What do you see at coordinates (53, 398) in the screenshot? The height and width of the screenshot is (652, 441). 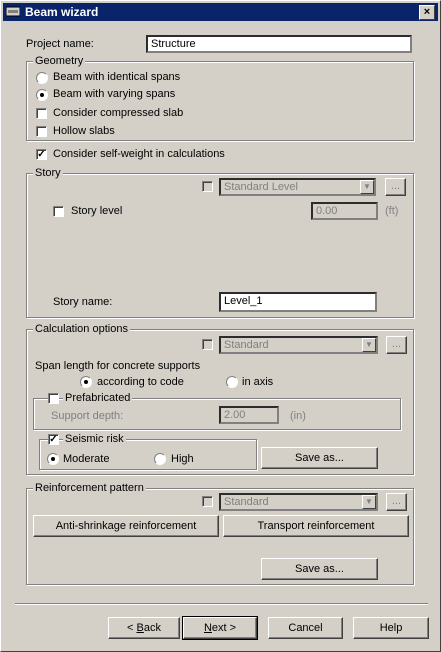 I see `prefabricated-checkbox` at bounding box center [53, 398].